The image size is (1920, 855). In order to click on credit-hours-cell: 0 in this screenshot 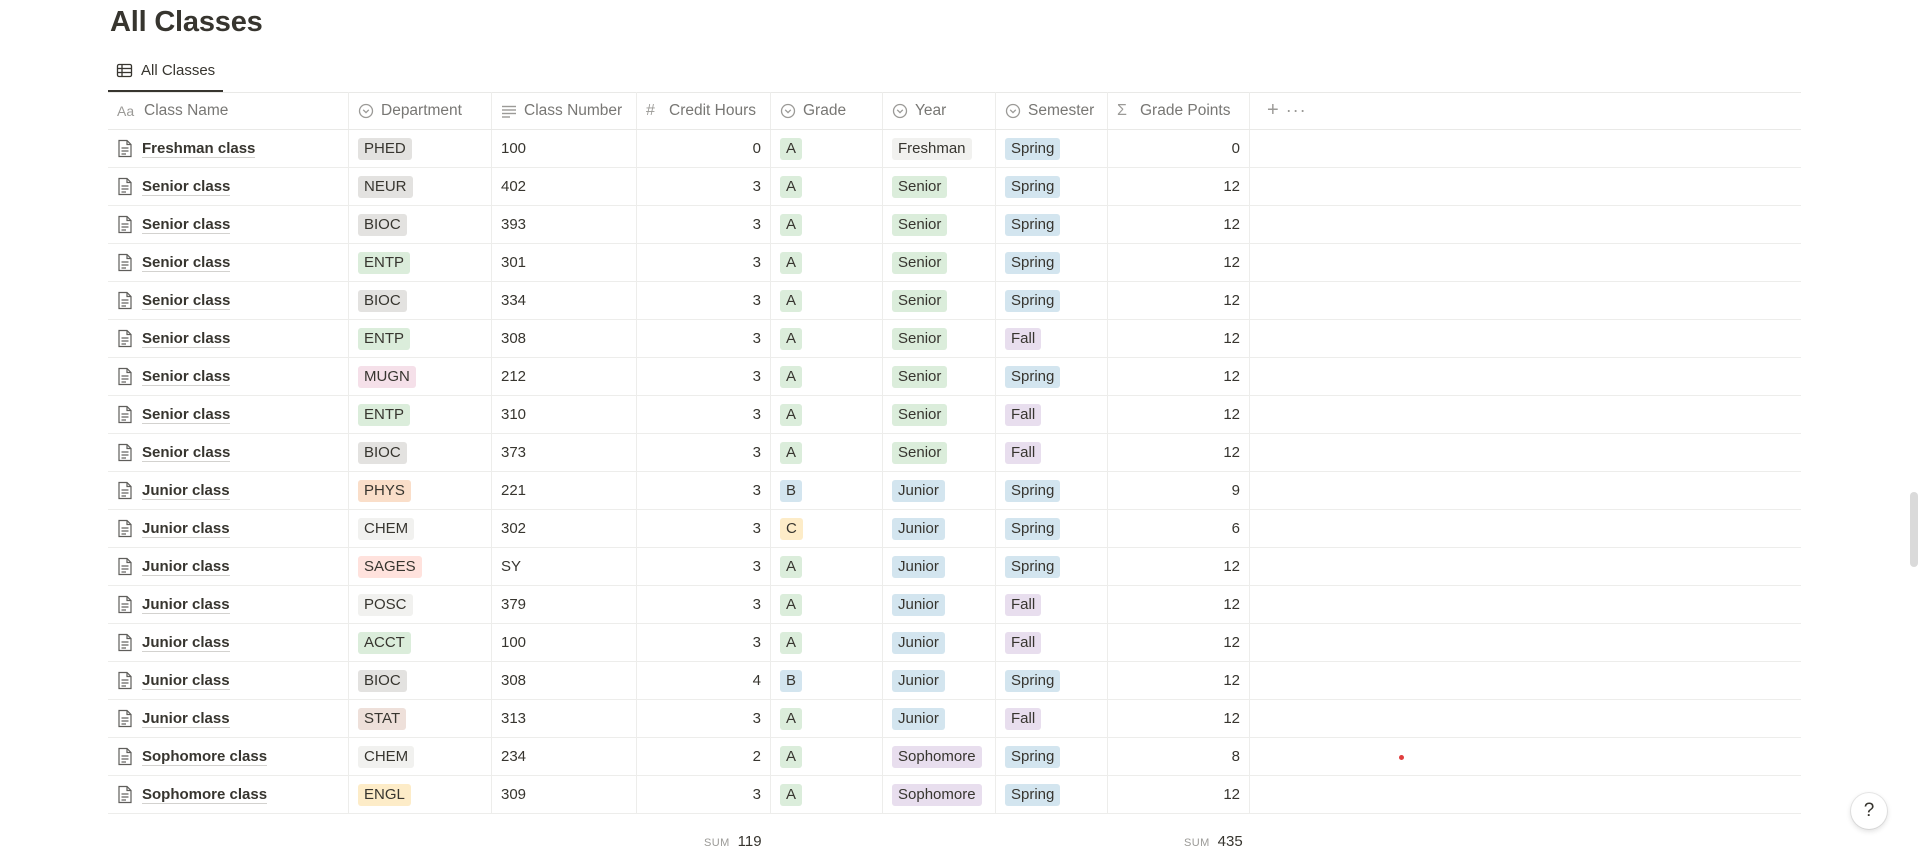, I will do `click(704, 148)`.